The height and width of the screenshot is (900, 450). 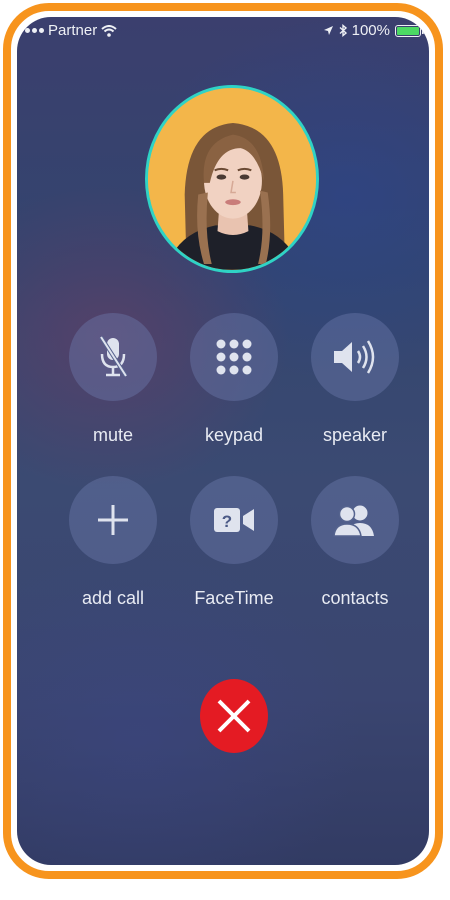 I want to click on add-call-label: add call, so click(x=113, y=598).